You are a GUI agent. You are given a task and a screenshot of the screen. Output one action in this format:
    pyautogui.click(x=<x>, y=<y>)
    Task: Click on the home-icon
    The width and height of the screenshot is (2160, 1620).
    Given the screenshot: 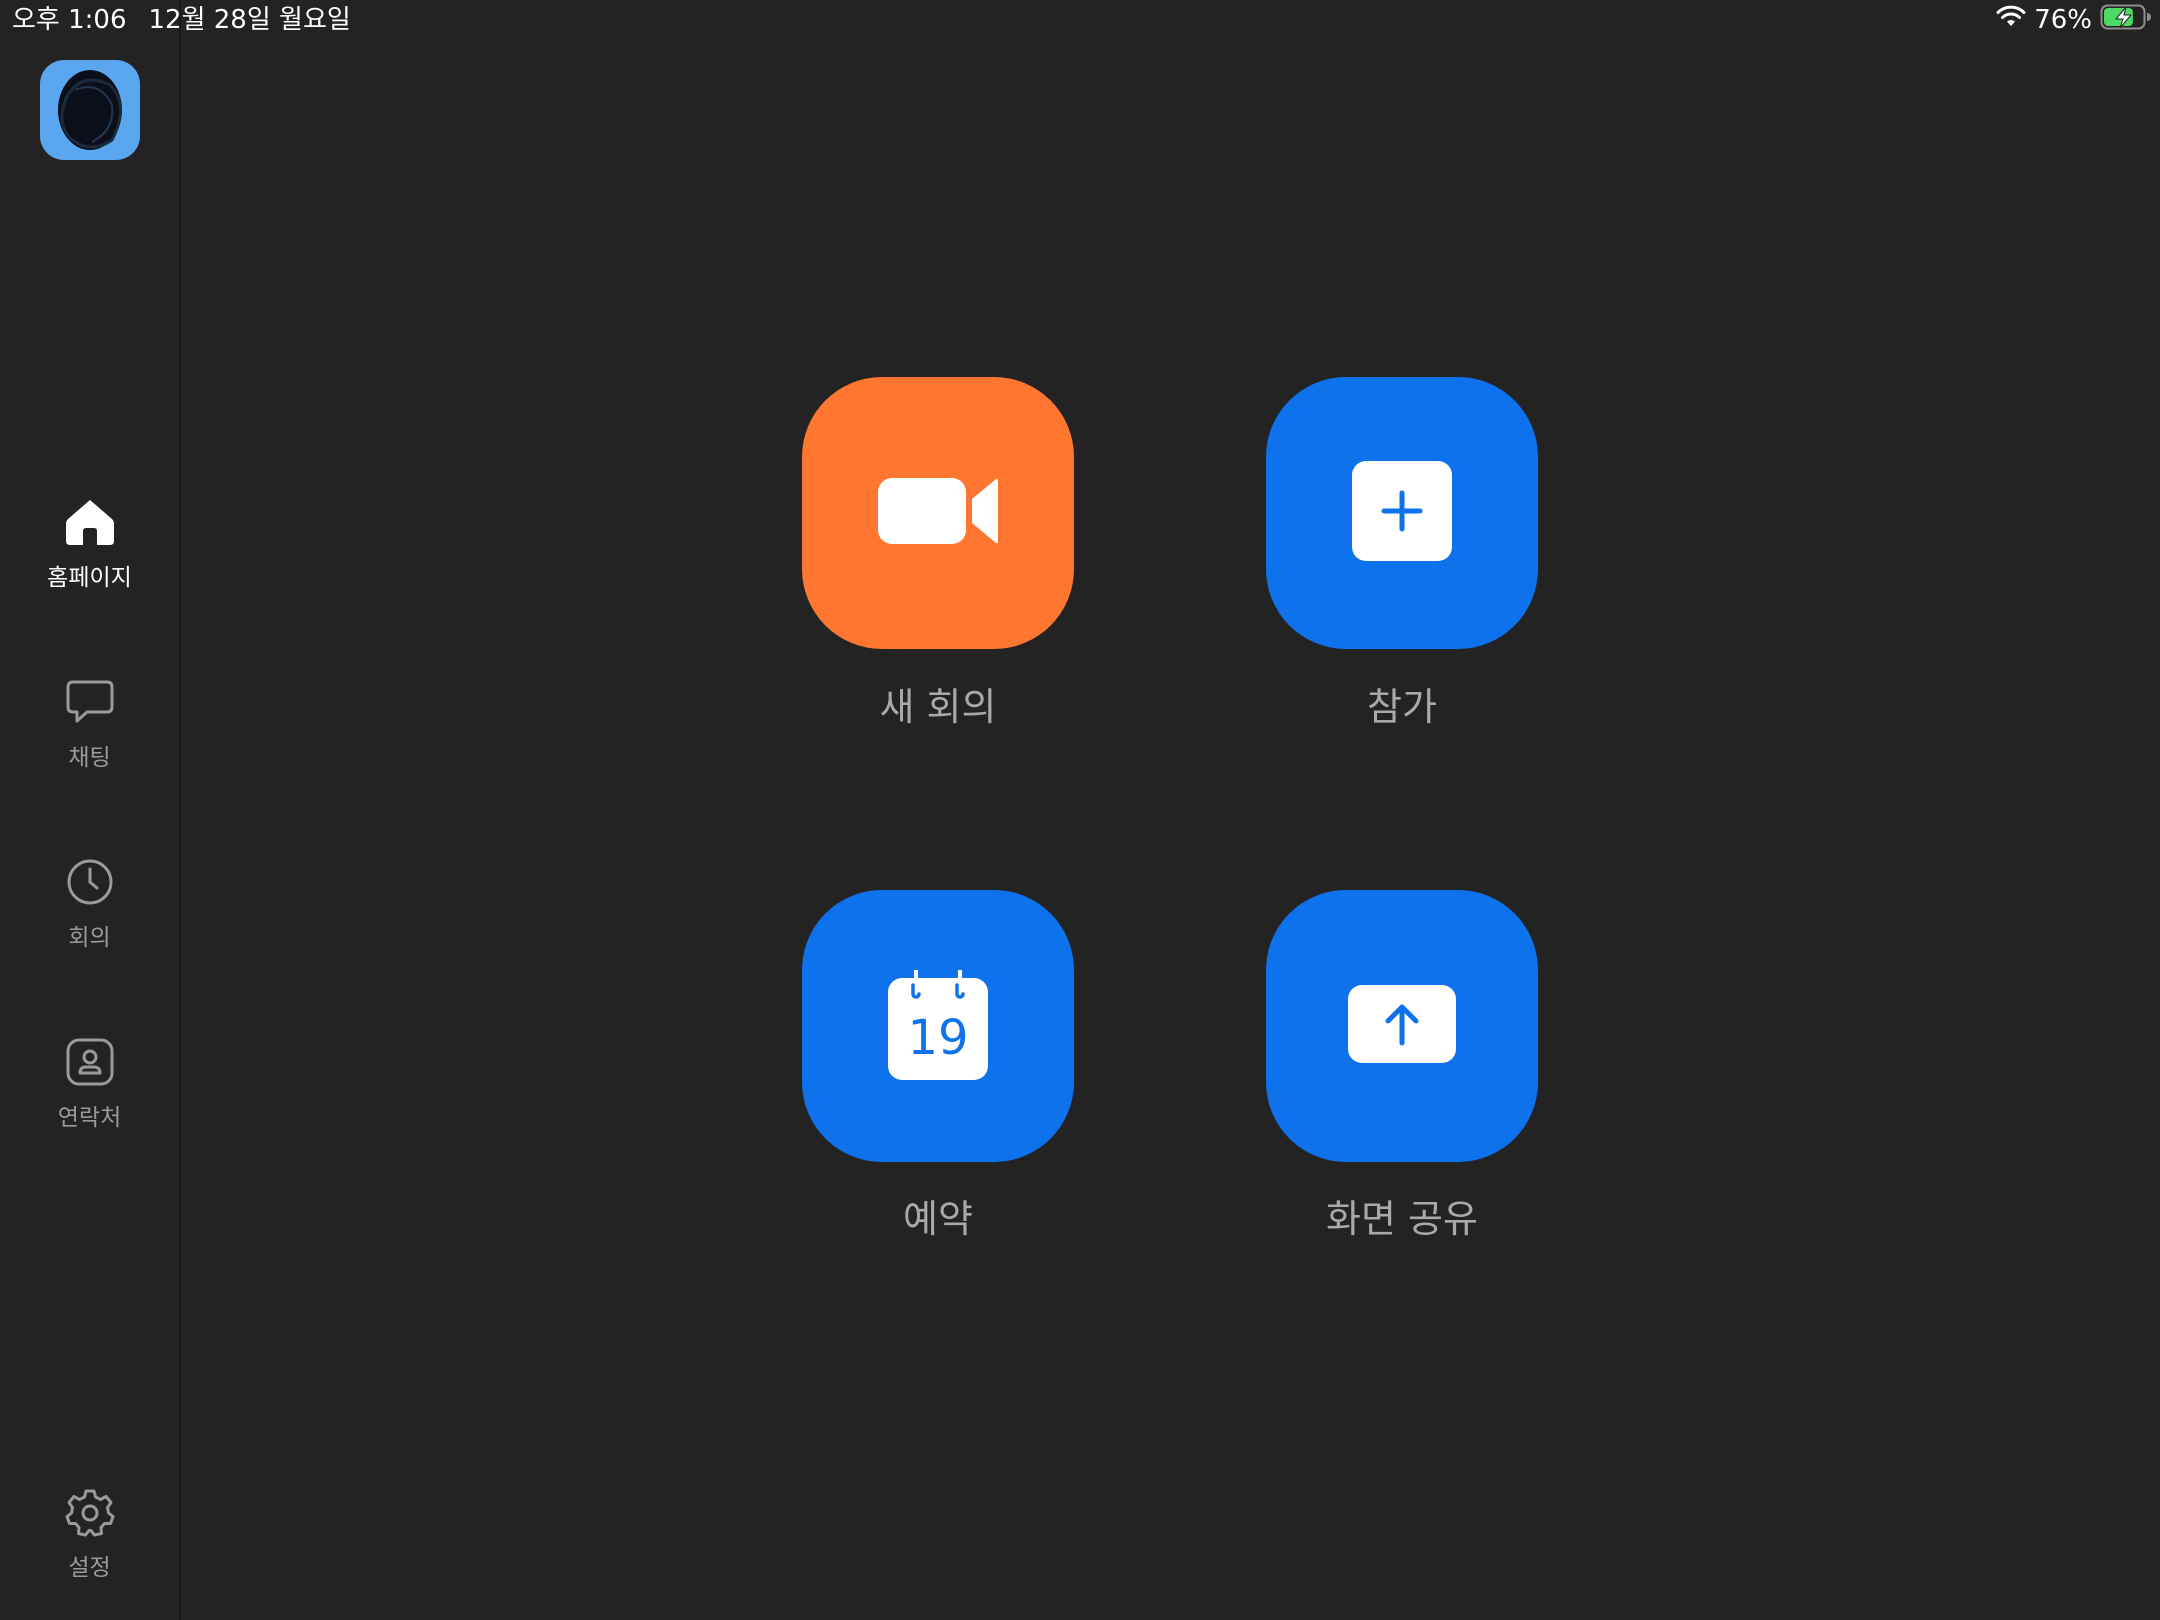 What is the action you would take?
    pyautogui.click(x=90, y=522)
    